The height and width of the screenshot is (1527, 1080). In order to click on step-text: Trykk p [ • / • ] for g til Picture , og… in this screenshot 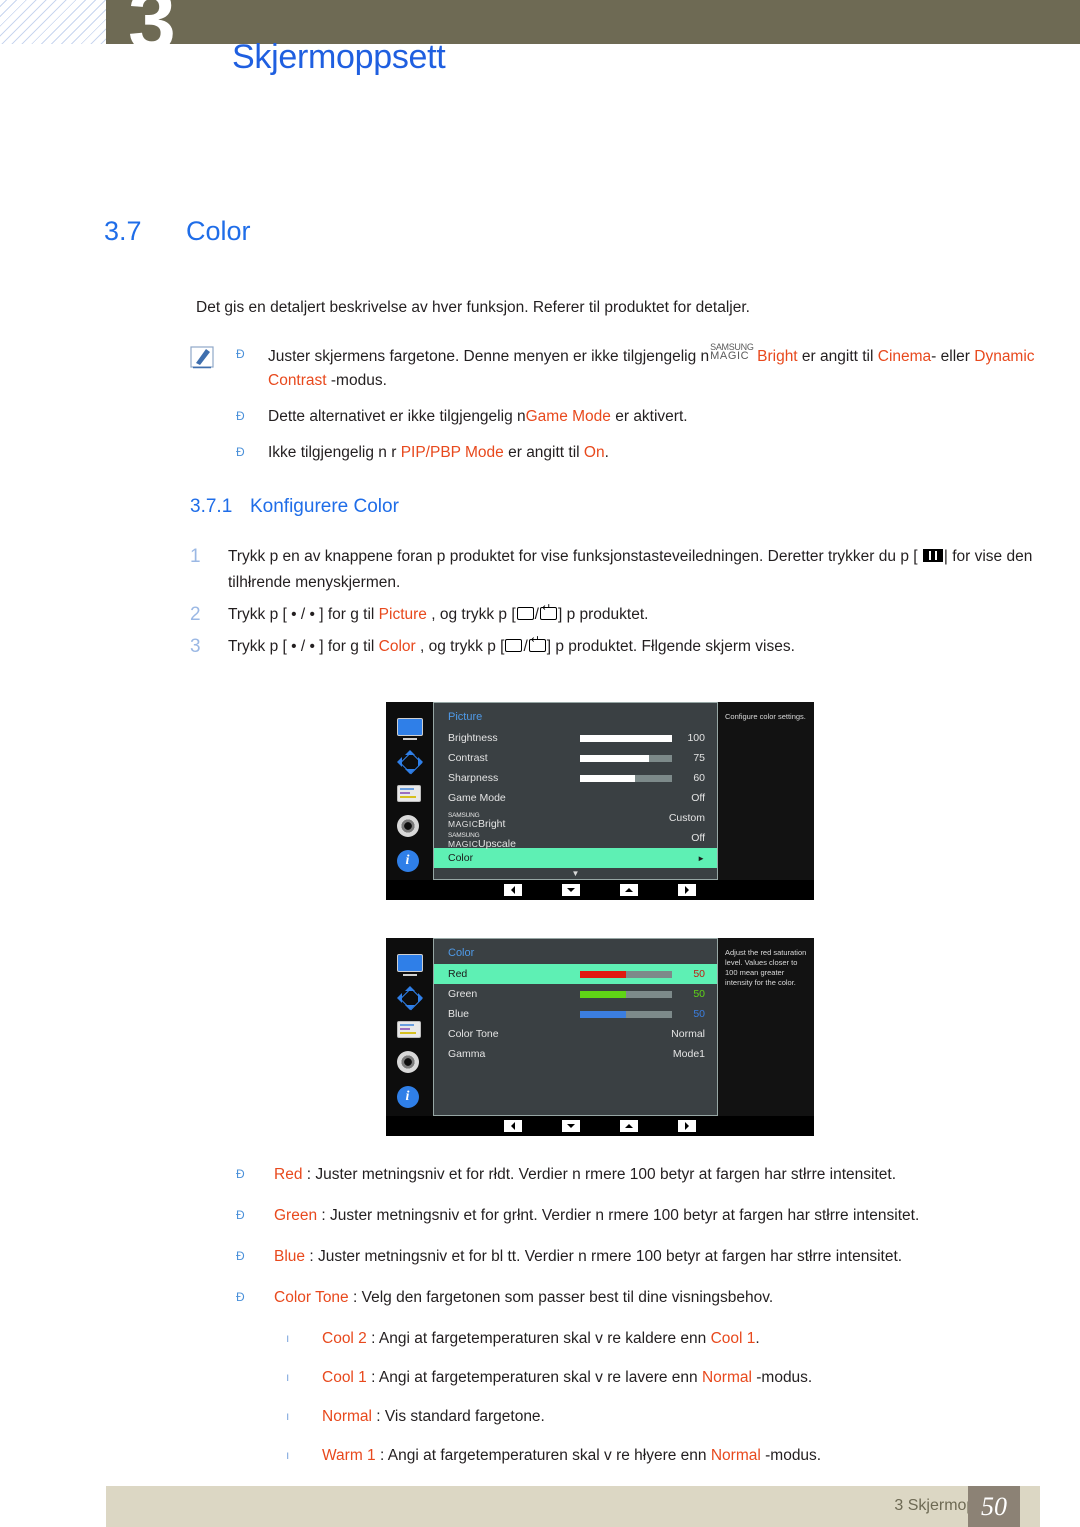, I will do `click(634, 615)`.